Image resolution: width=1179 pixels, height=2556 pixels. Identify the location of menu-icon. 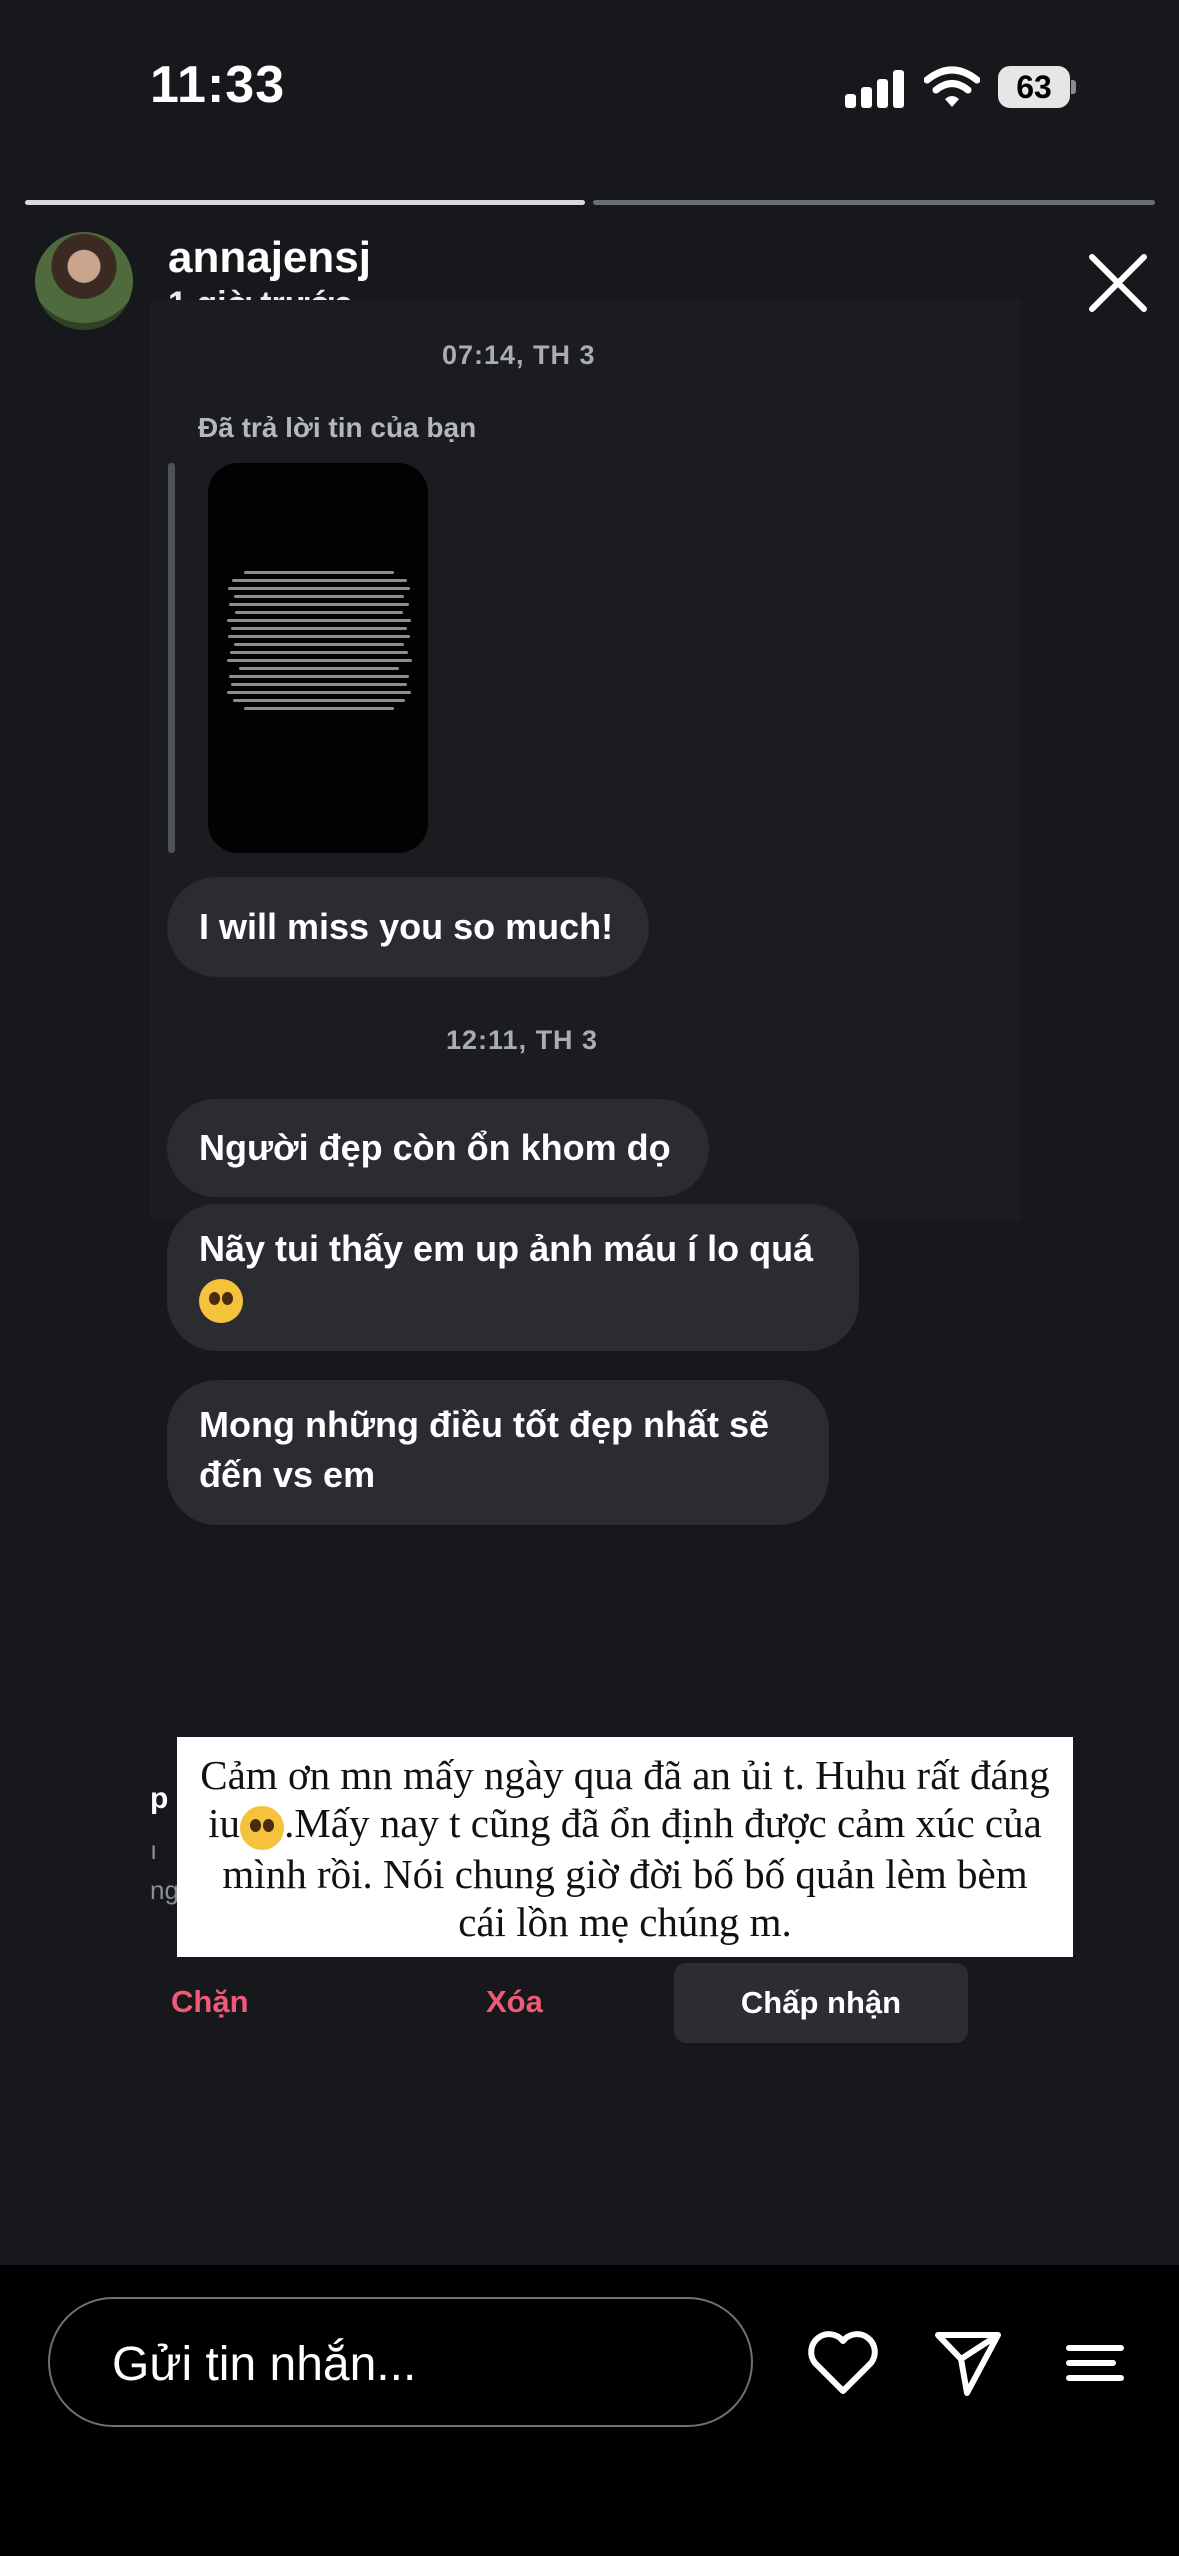
(1095, 2363).